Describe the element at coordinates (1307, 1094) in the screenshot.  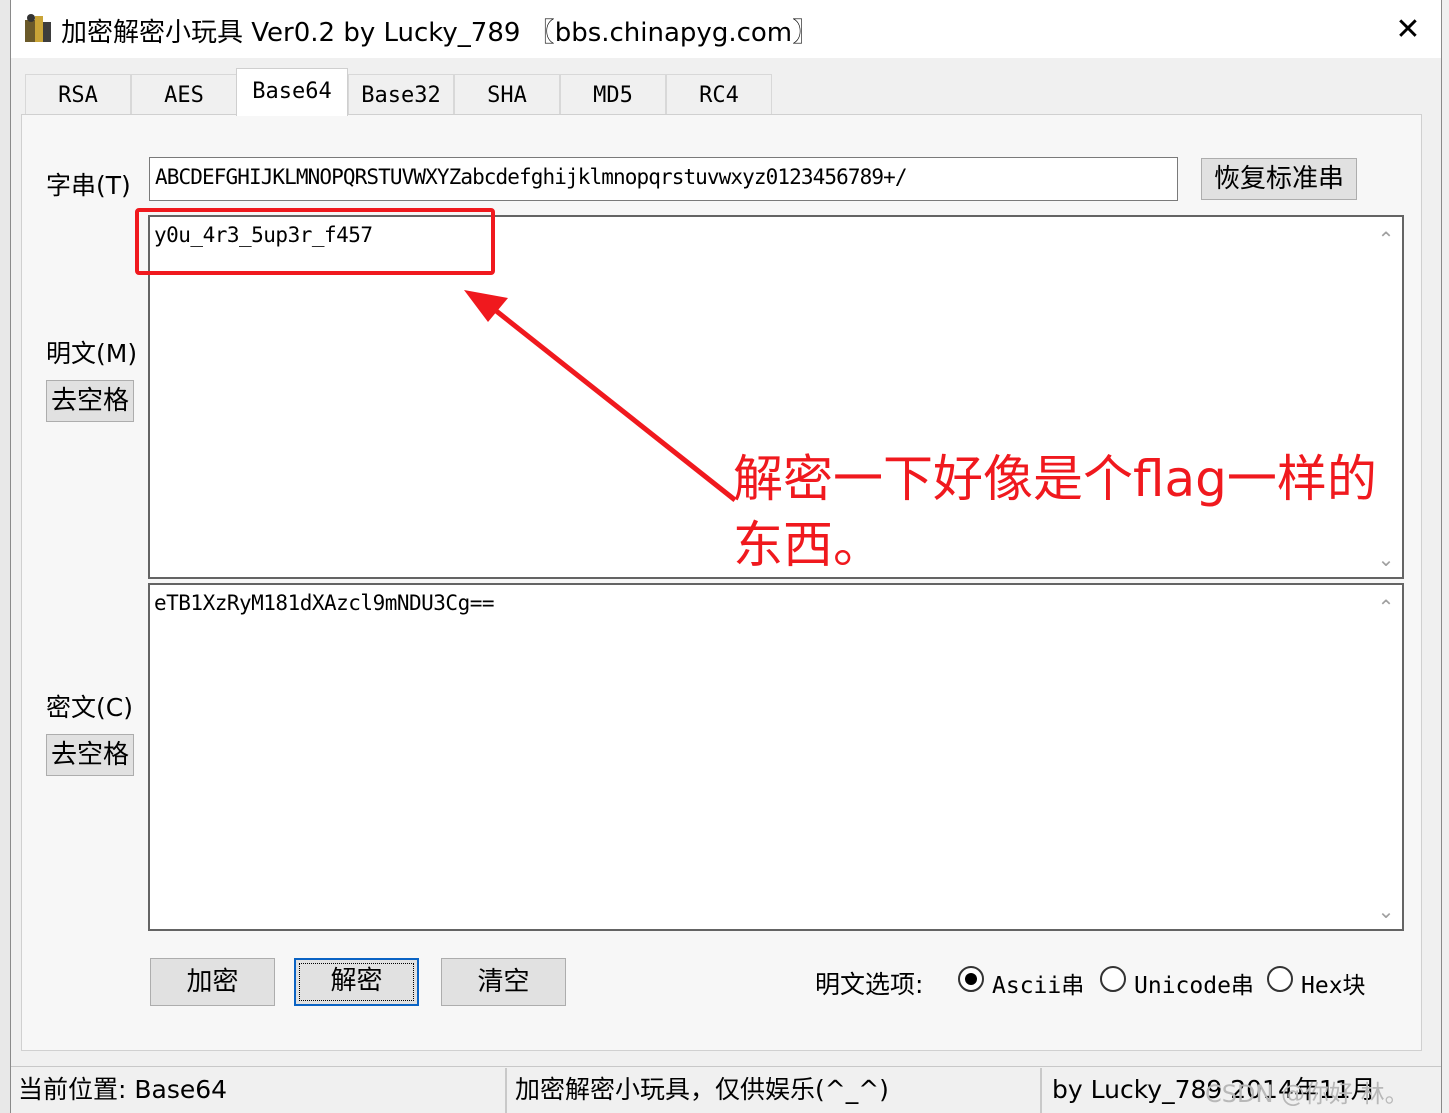
I see `watermark: CSDN @你好 林。` at that location.